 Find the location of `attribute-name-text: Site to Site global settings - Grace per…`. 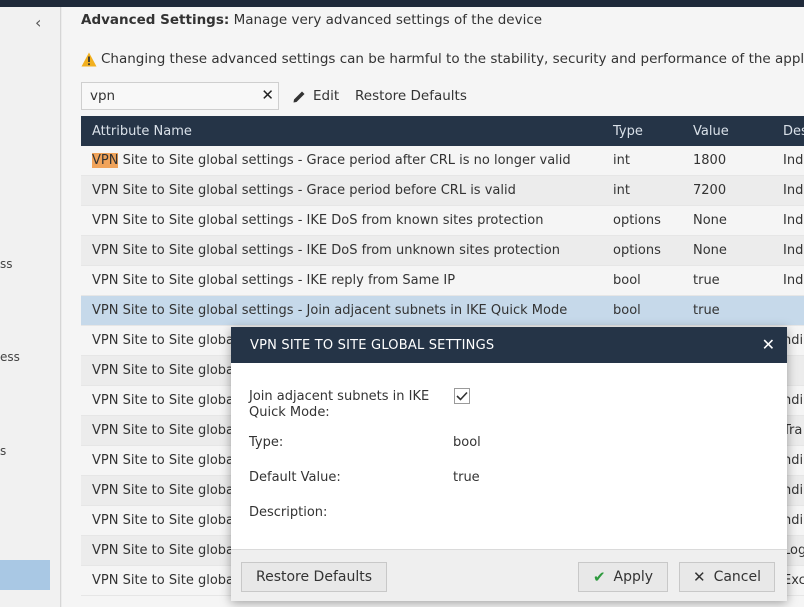

attribute-name-text: Site to Site global settings - Grace per… is located at coordinates (344, 160).